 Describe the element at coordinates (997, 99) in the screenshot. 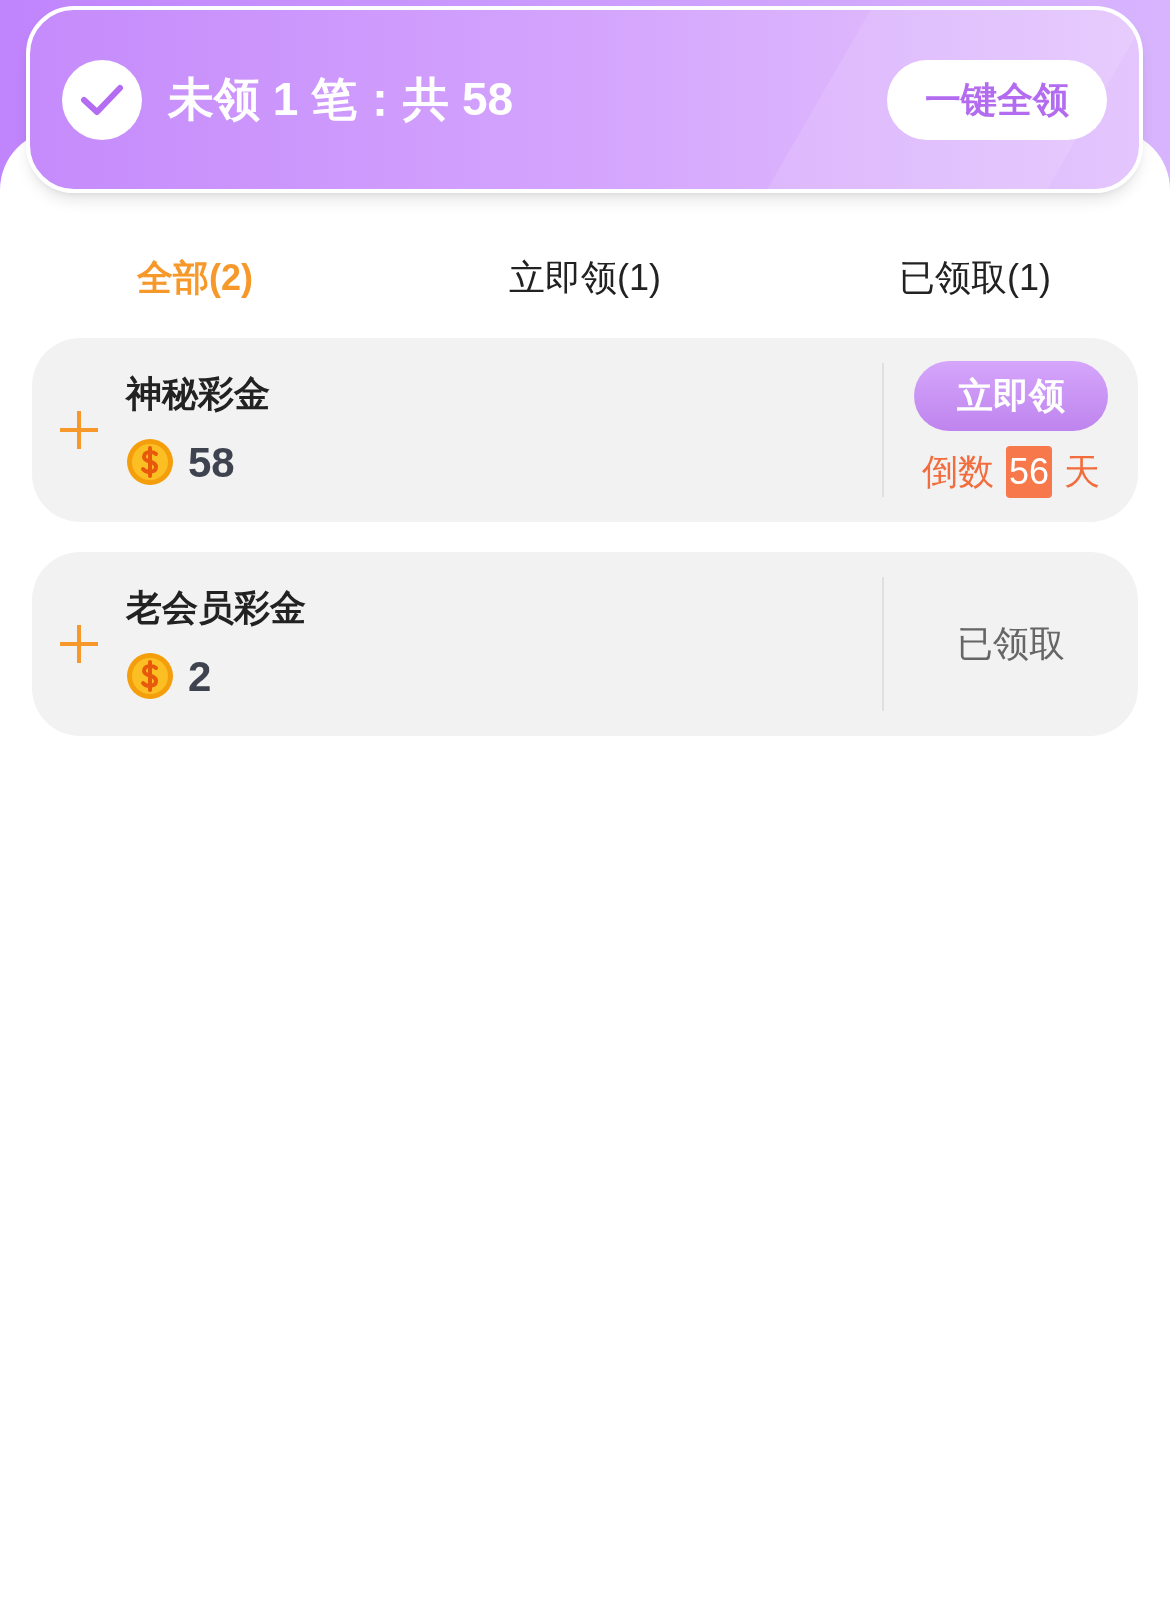

I see `claim-all-button: 一键全领` at that location.